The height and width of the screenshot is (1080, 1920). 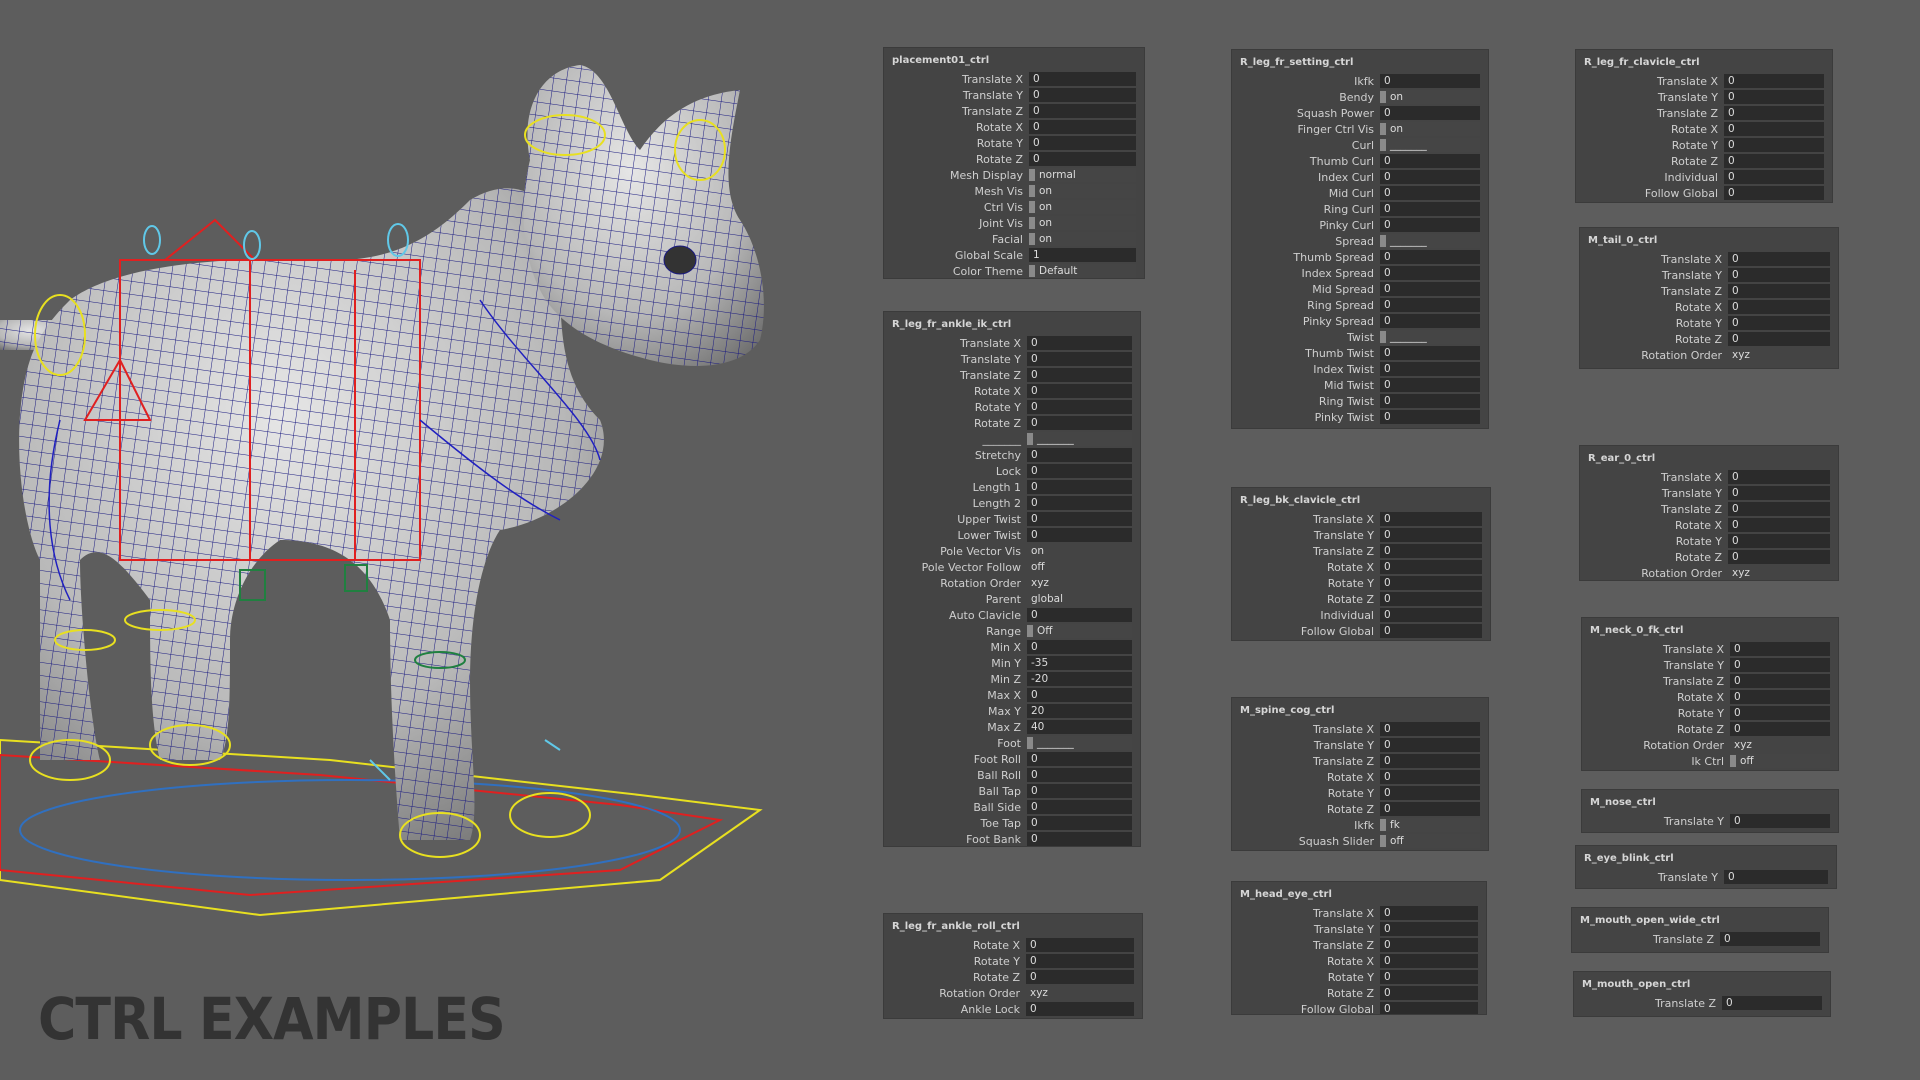 I want to click on channel-row: Length 2 0, so click(x=1012, y=503).